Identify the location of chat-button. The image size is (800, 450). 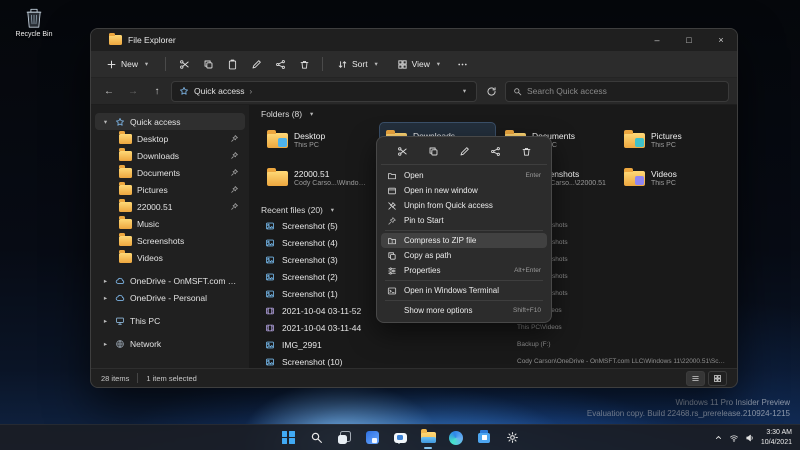
(400, 438).